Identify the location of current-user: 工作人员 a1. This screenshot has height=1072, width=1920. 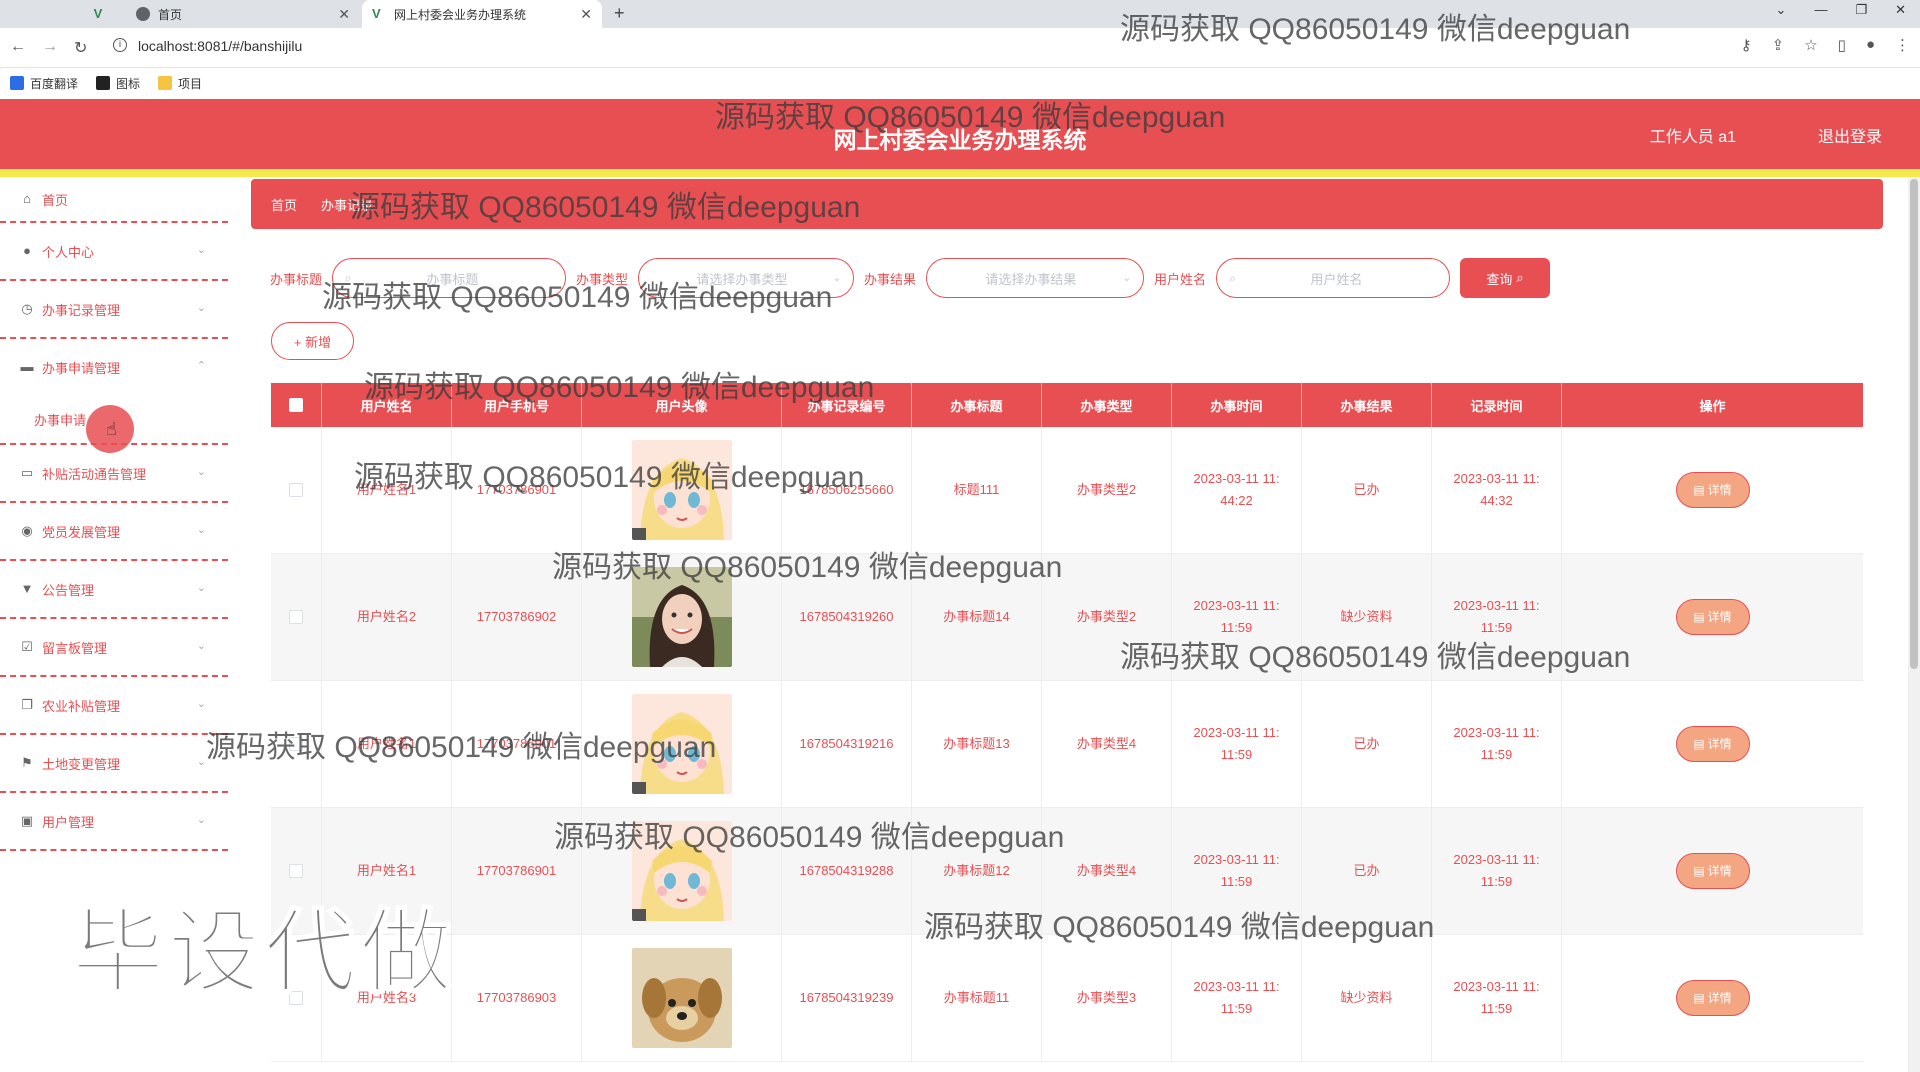
(1692, 137).